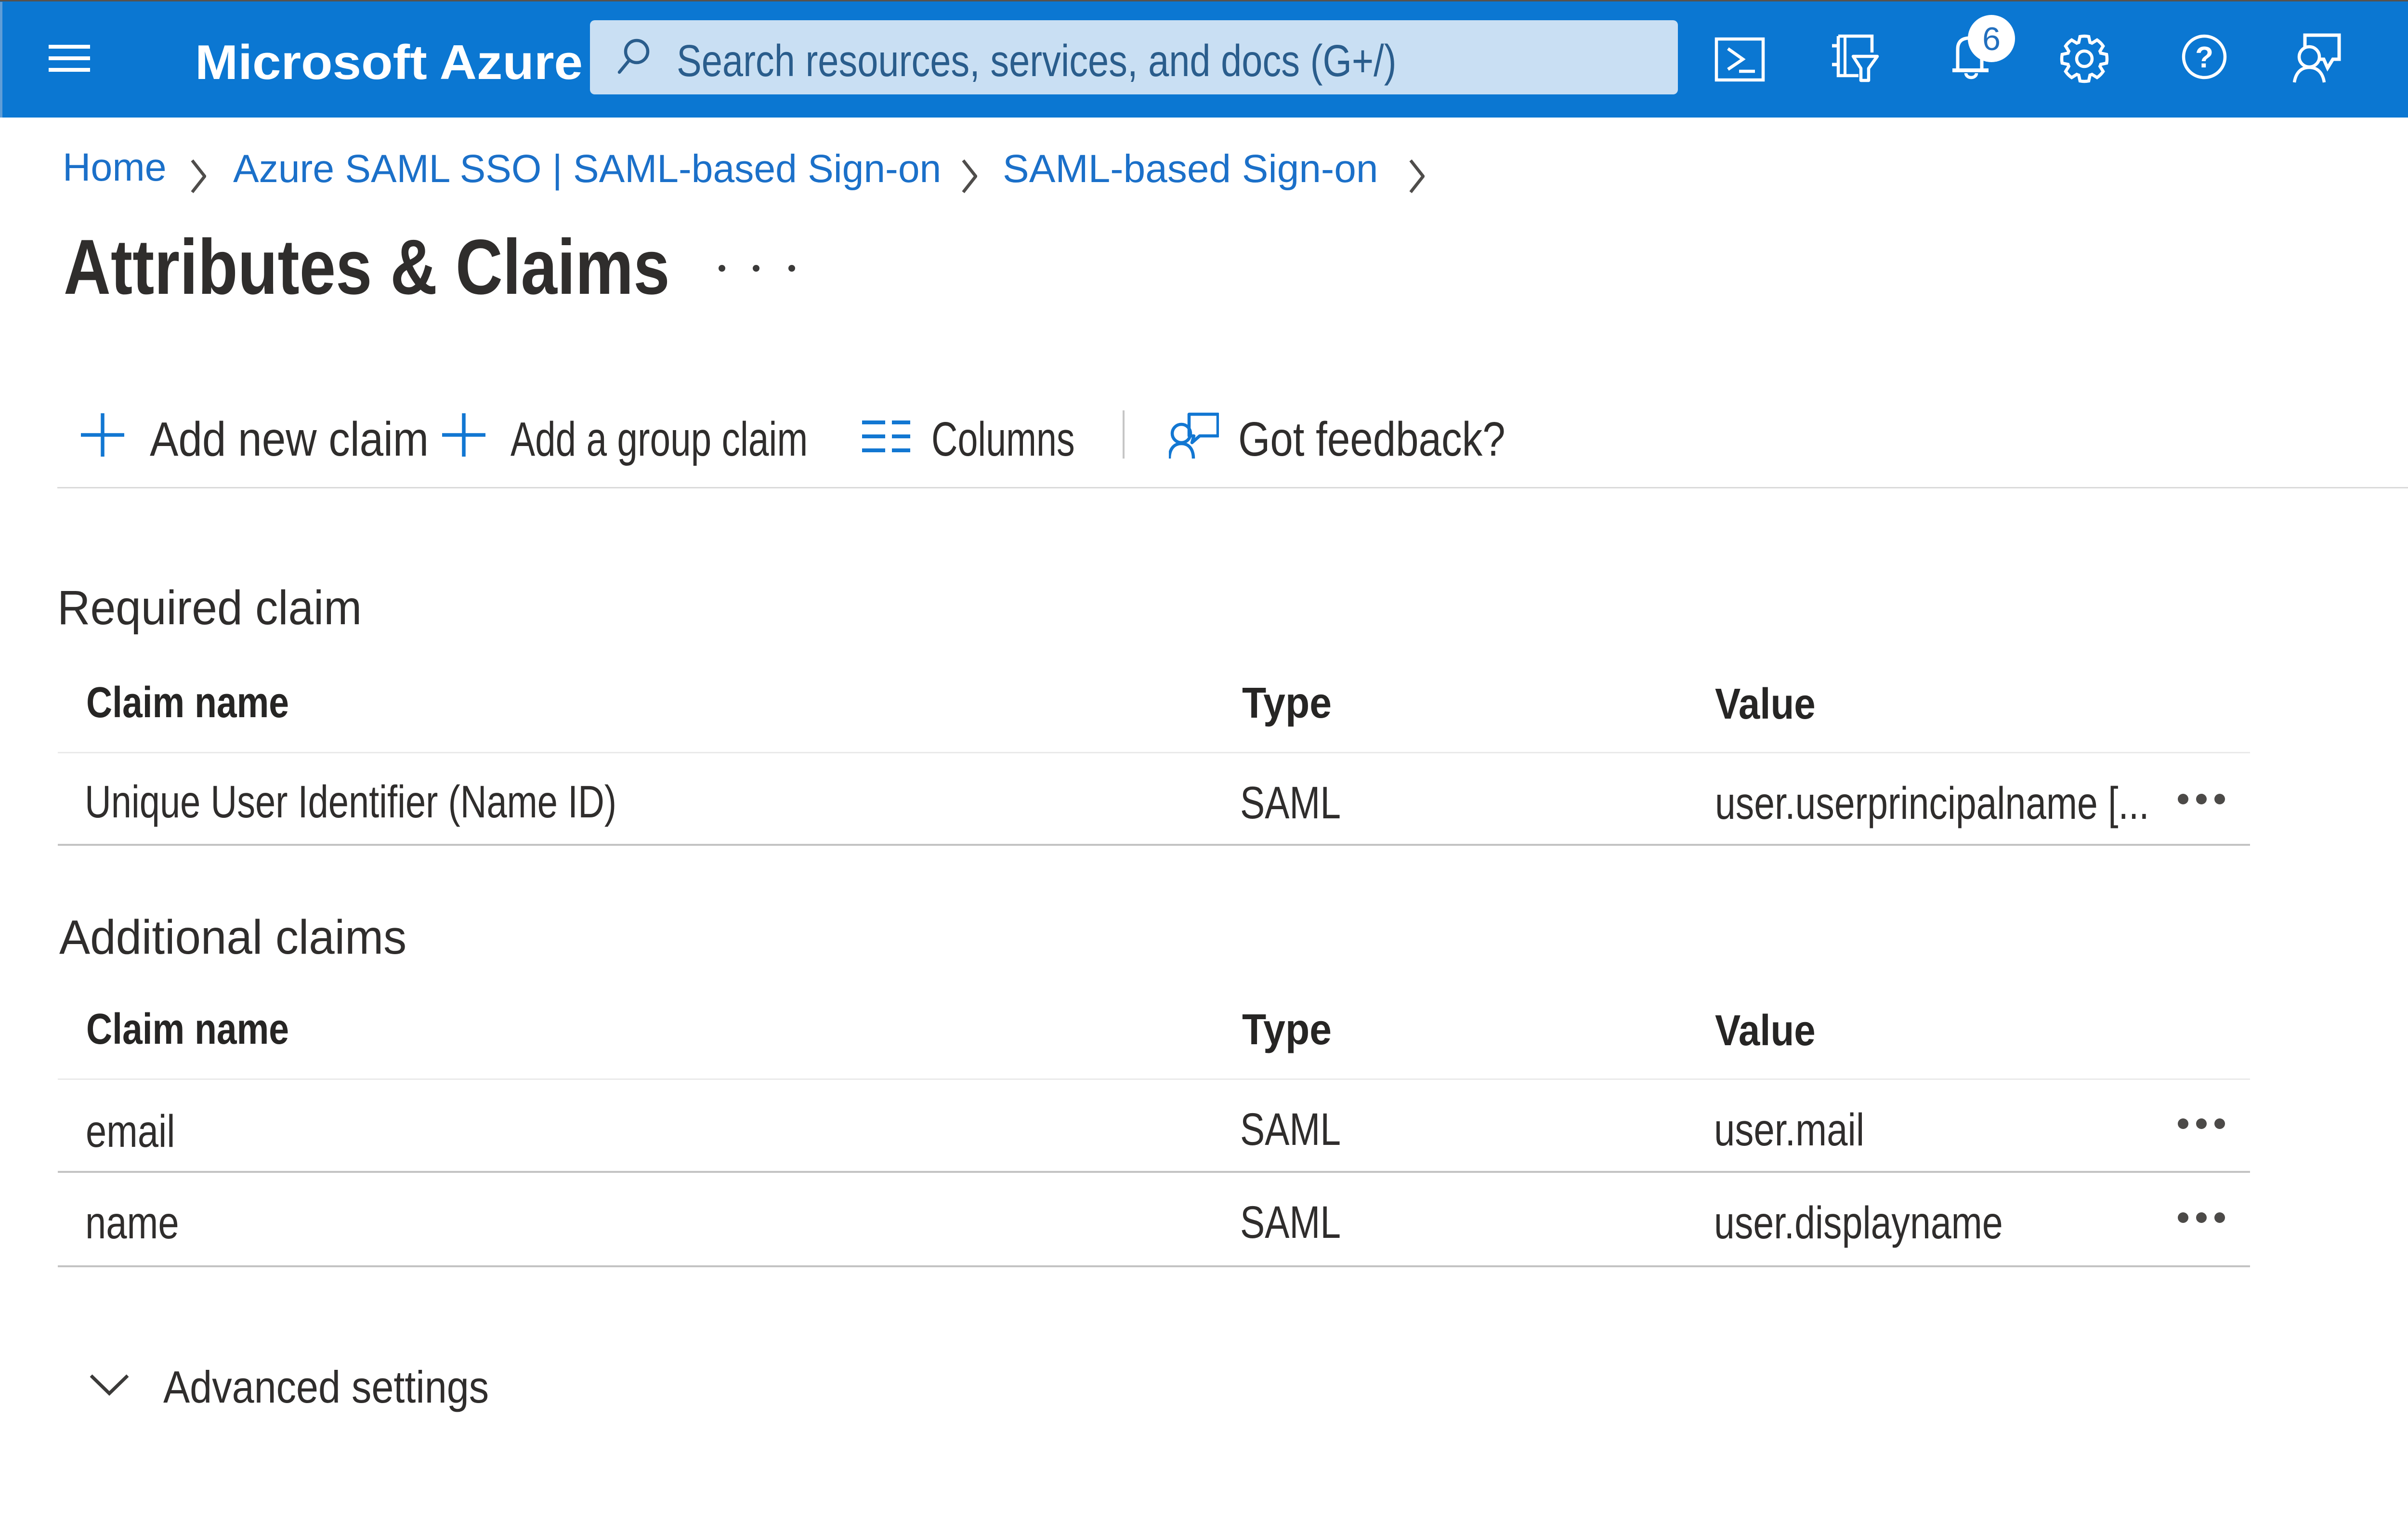  I want to click on svg-text: 6, so click(1991, 39).